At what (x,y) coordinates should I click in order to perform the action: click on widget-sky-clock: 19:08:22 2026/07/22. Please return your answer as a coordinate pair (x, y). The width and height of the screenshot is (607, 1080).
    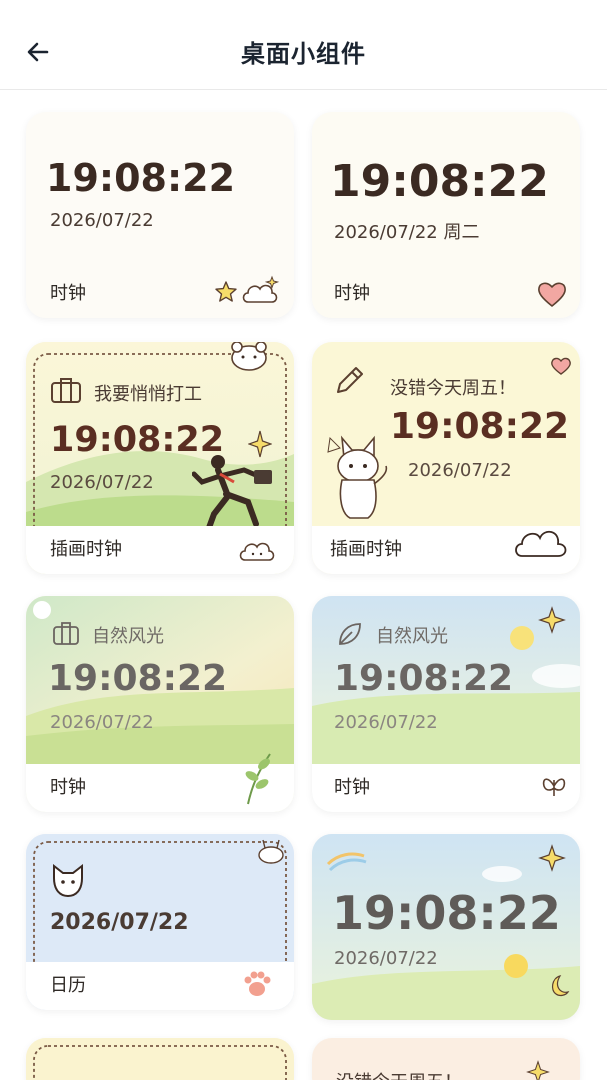
    Looking at the image, I should click on (446, 927).